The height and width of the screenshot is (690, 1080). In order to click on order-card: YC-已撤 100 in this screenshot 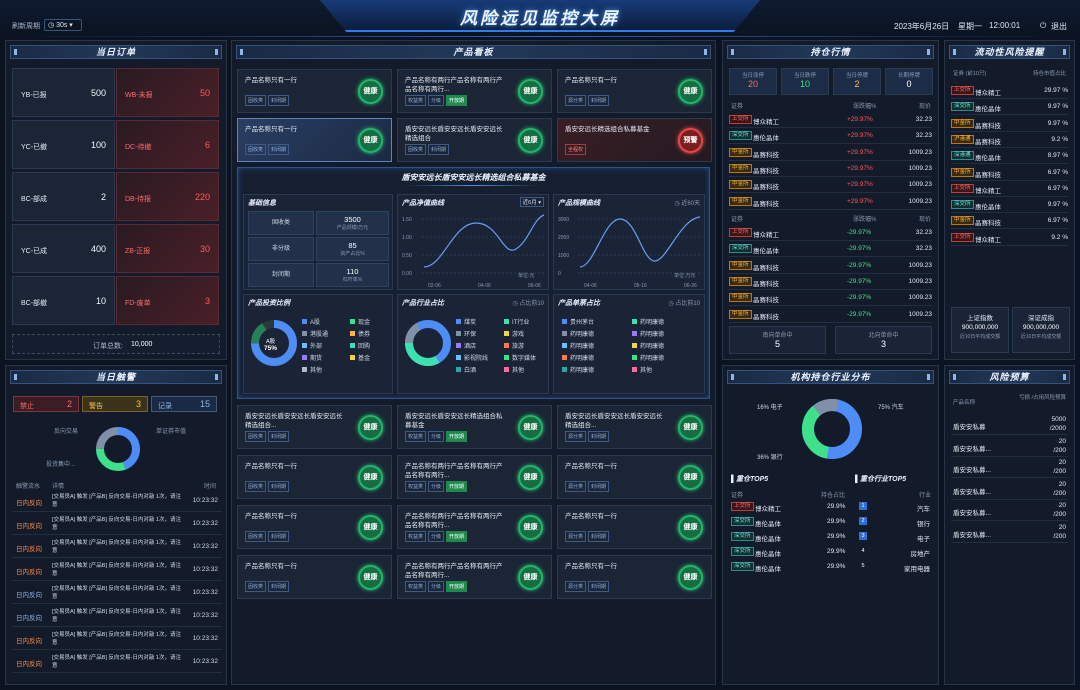, I will do `click(63, 144)`.